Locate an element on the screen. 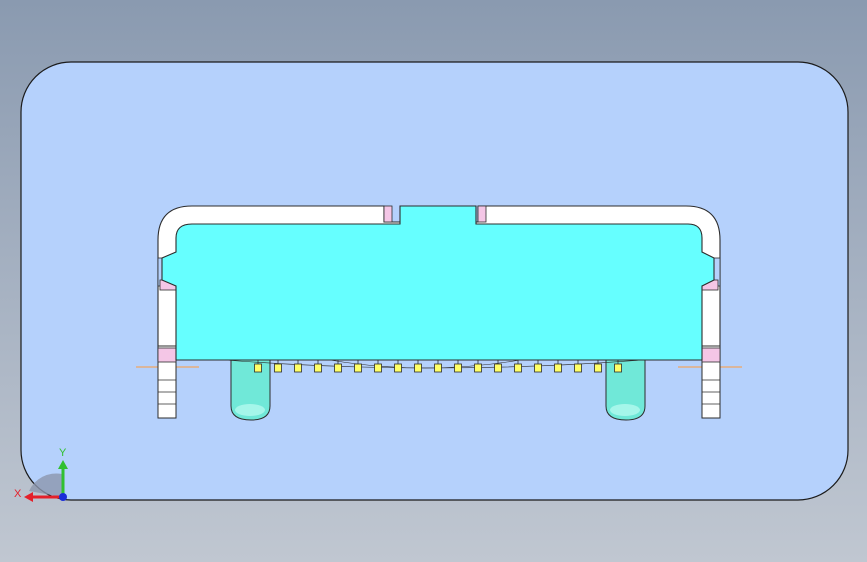  x-axis-label: X is located at coordinates (18, 494).